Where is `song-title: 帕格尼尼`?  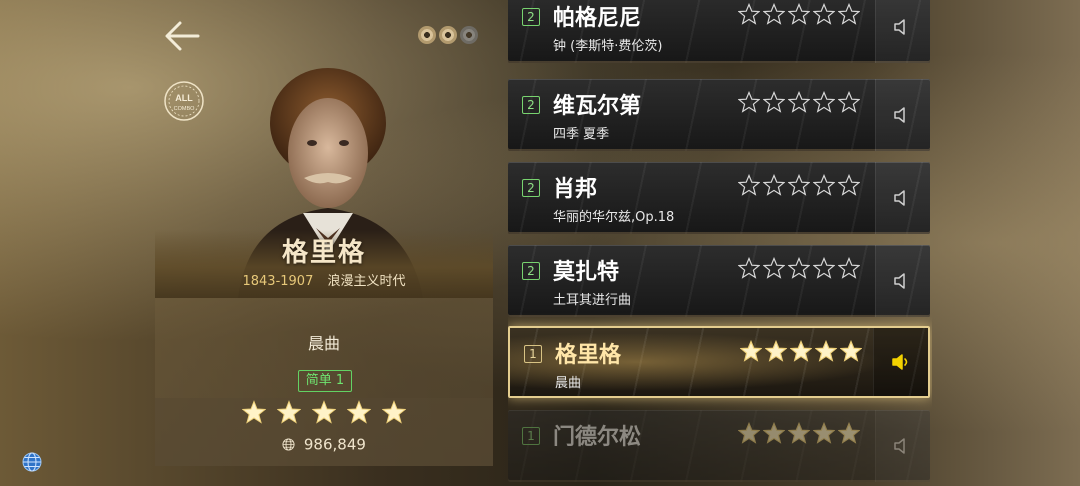 song-title: 帕格尼尼 is located at coordinates (597, 18).